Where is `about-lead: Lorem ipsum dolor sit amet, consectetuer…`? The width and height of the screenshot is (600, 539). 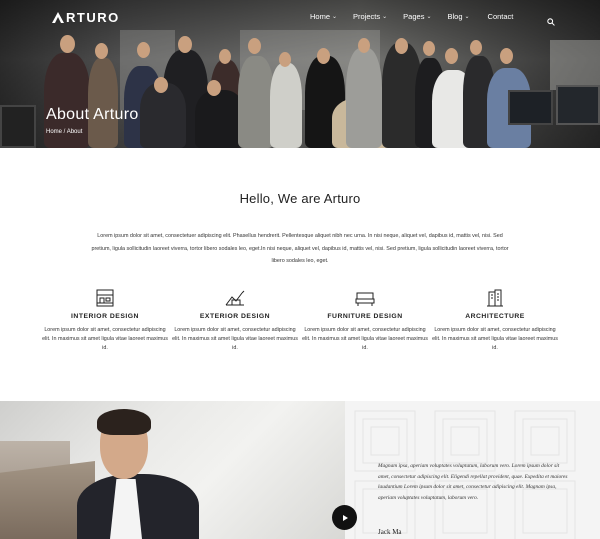 about-lead: Lorem ipsum dolor sit amet, consectetuer… is located at coordinates (300, 248).